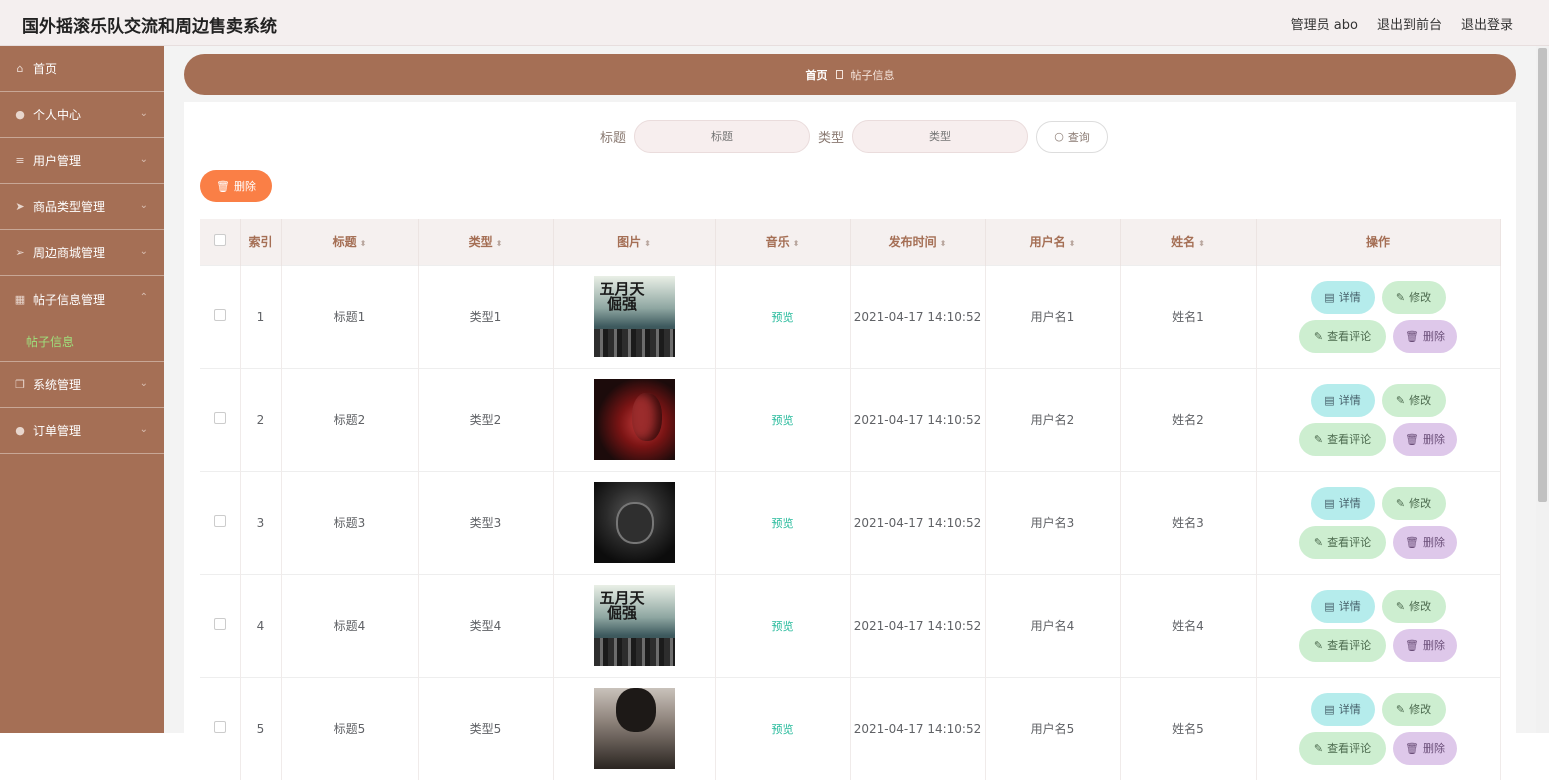  Describe the element at coordinates (634, 316) in the screenshot. I see `cover-image: 五月天 倔强` at that location.